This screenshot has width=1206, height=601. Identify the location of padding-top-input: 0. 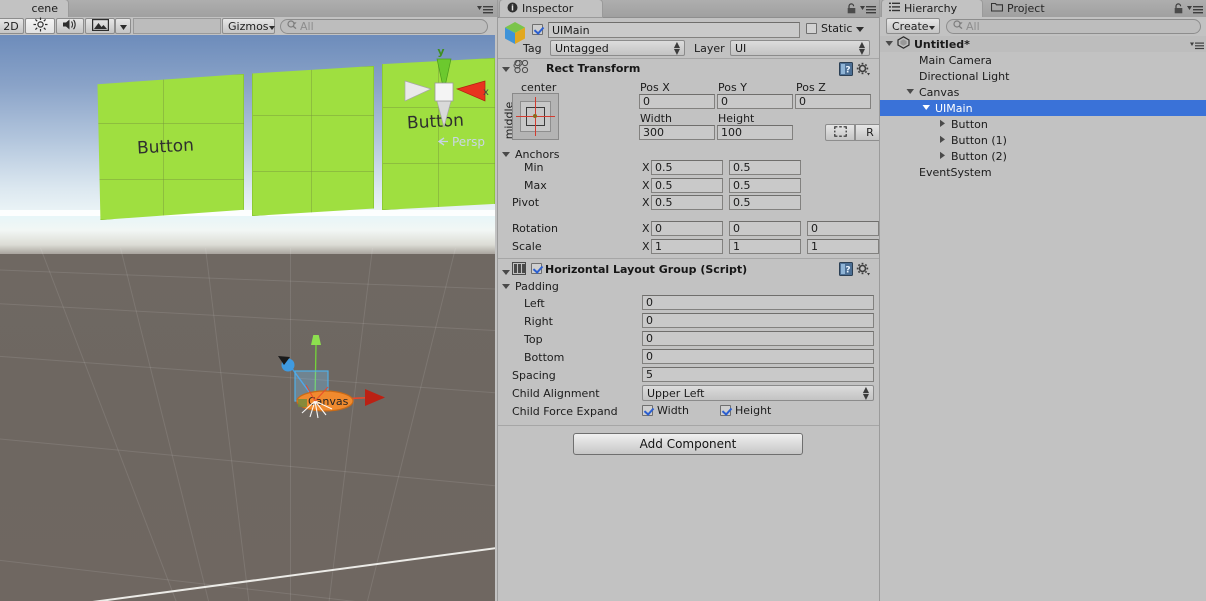
(758, 338).